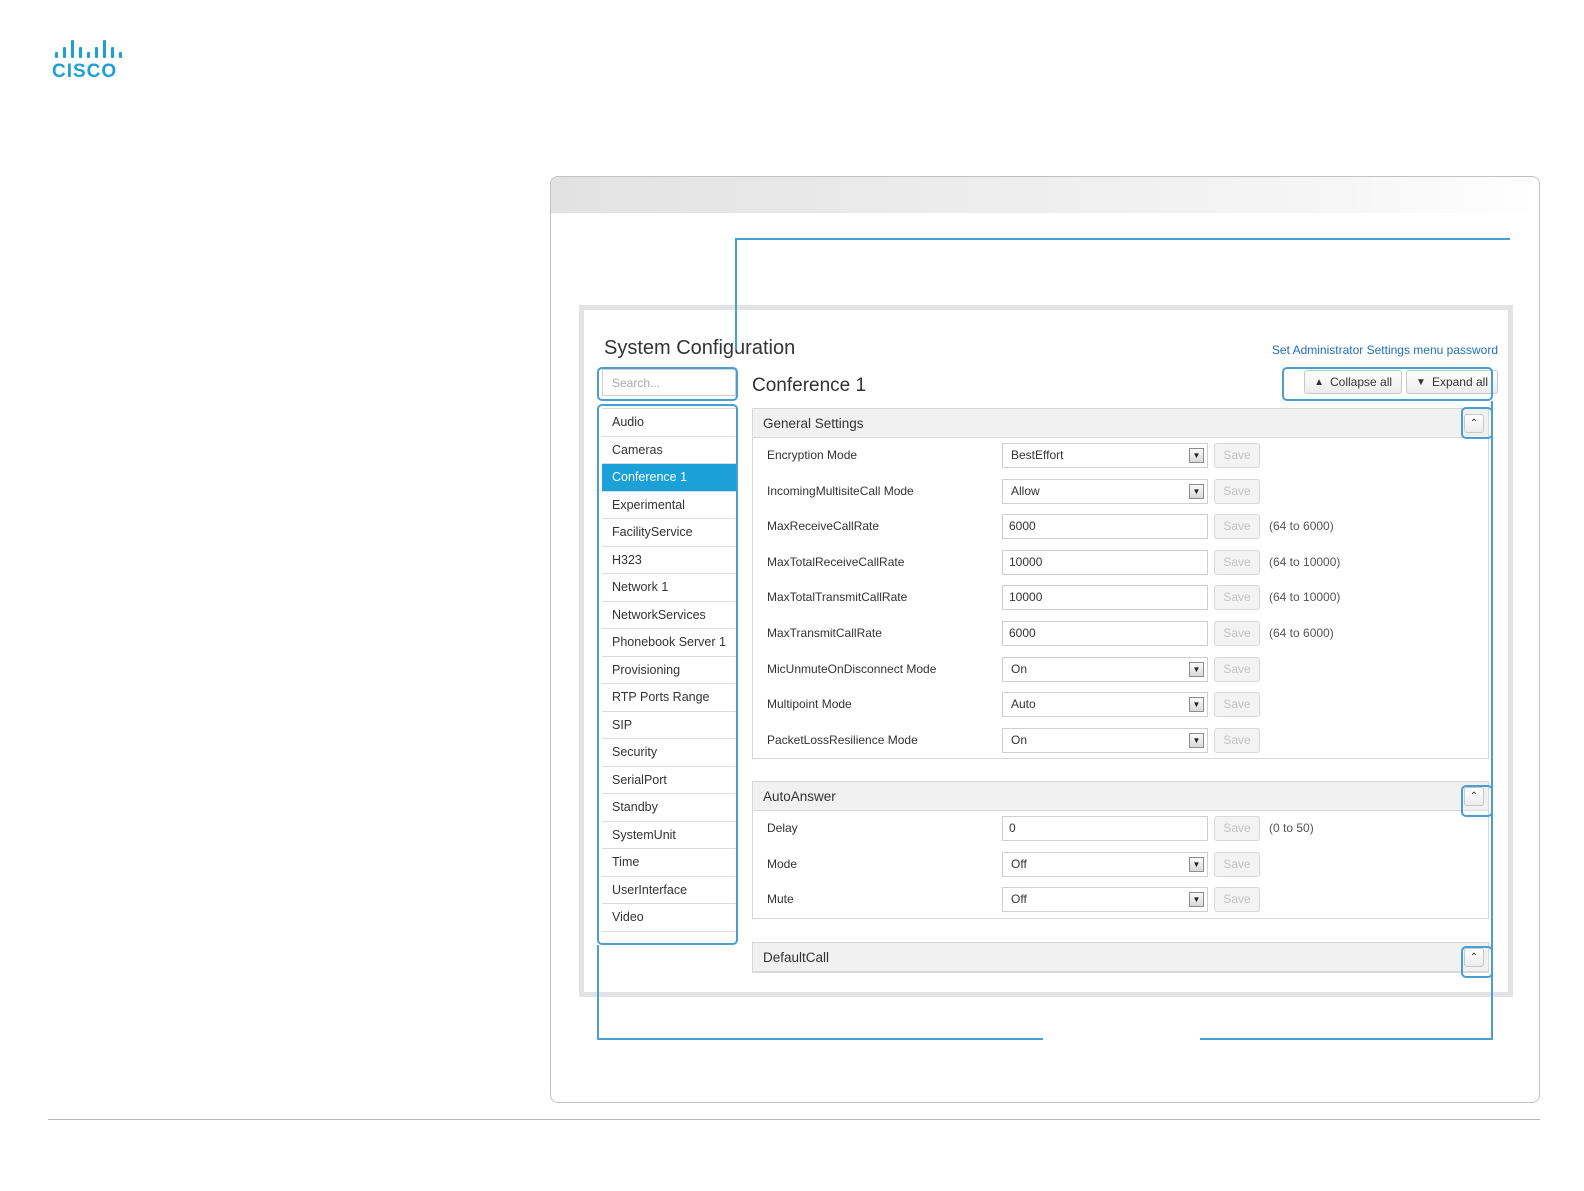 The image size is (1584, 1191). Describe the element at coordinates (823, 526) in the screenshot. I see `setting-label: MaxReceiveCallRate` at that location.